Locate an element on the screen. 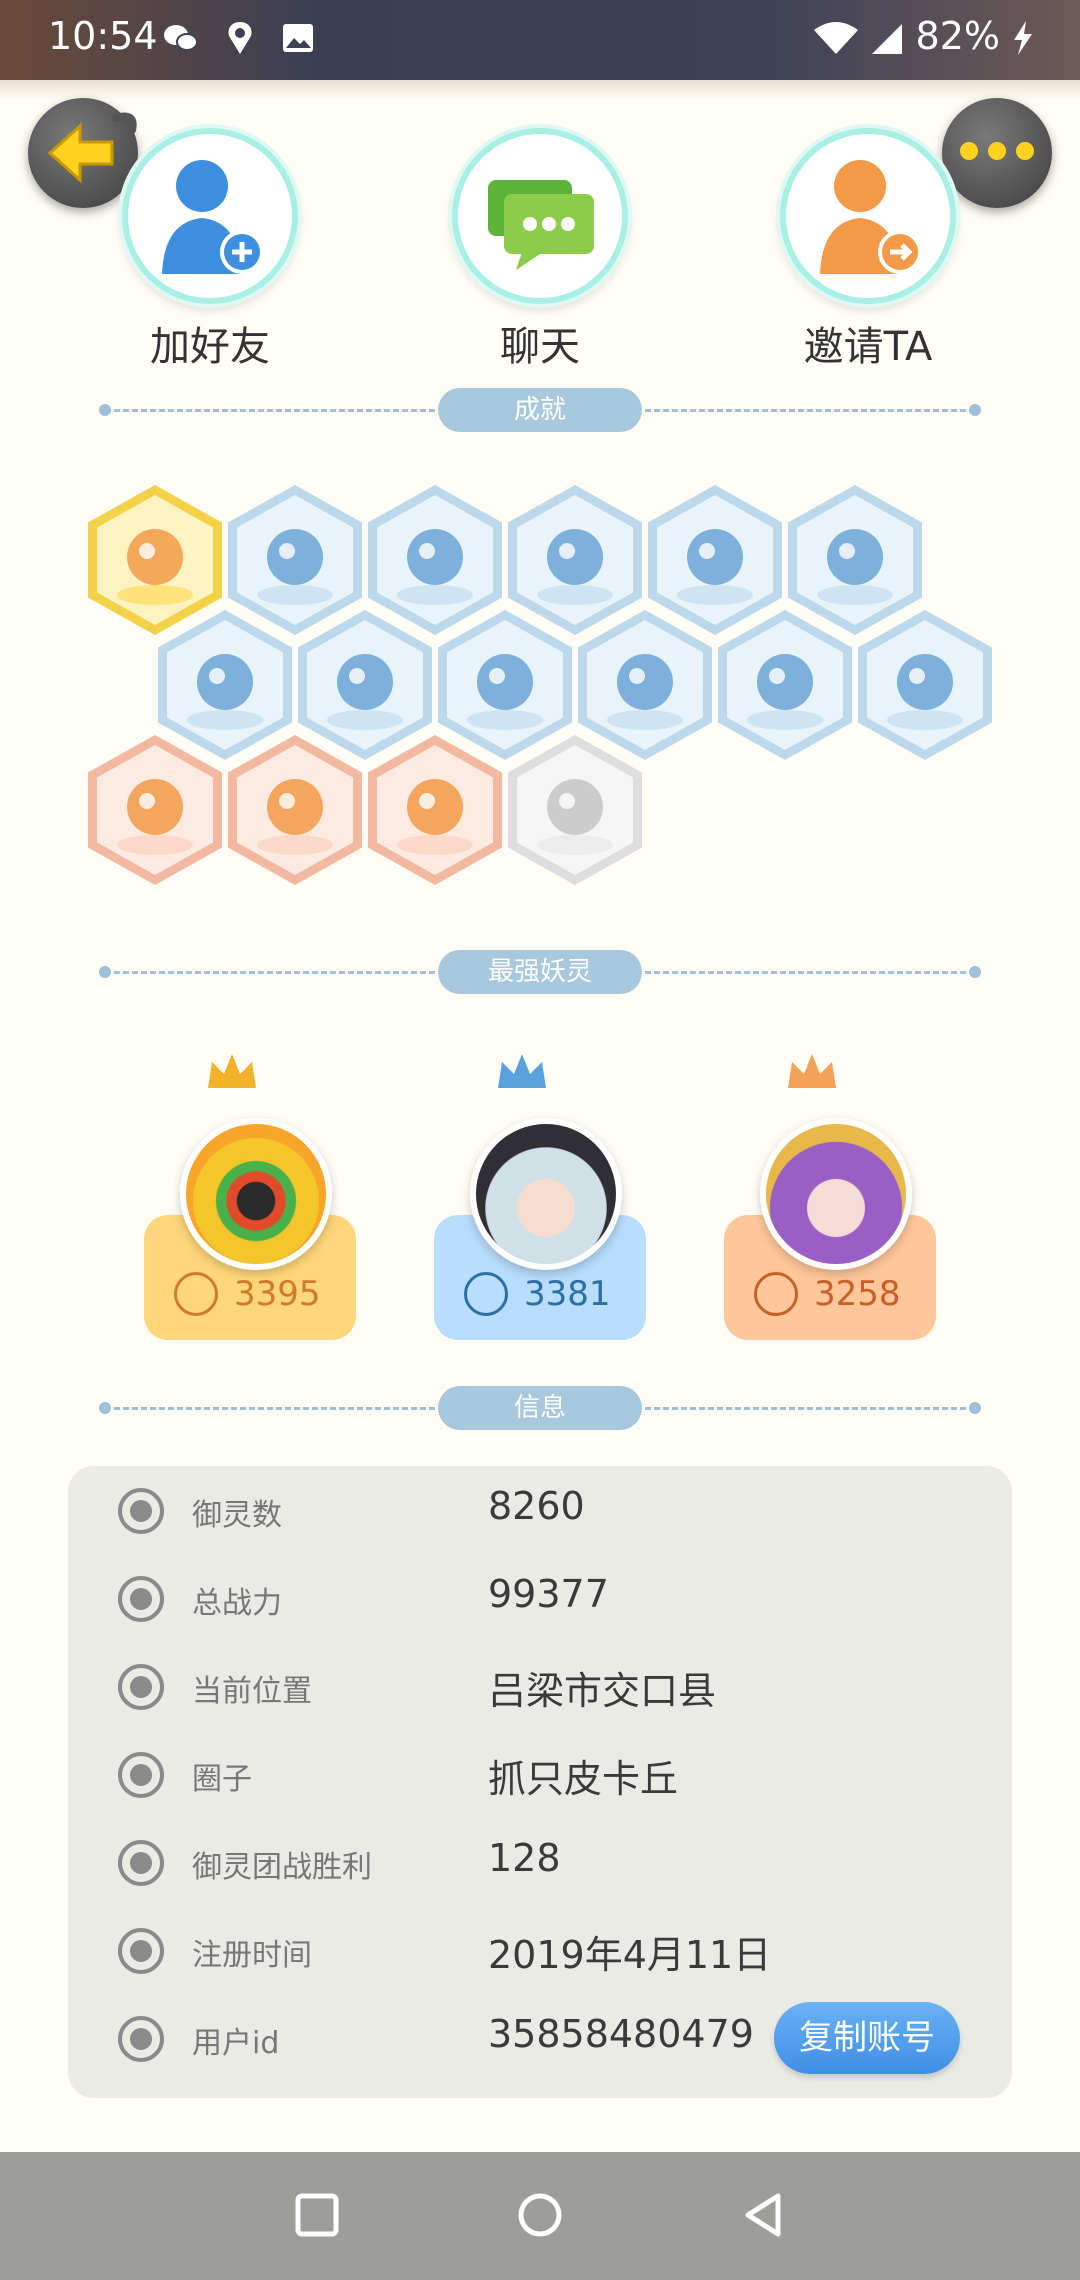 This screenshot has height=2280, width=1080. top-ling-3: 3258 is located at coordinates (830, 1195).